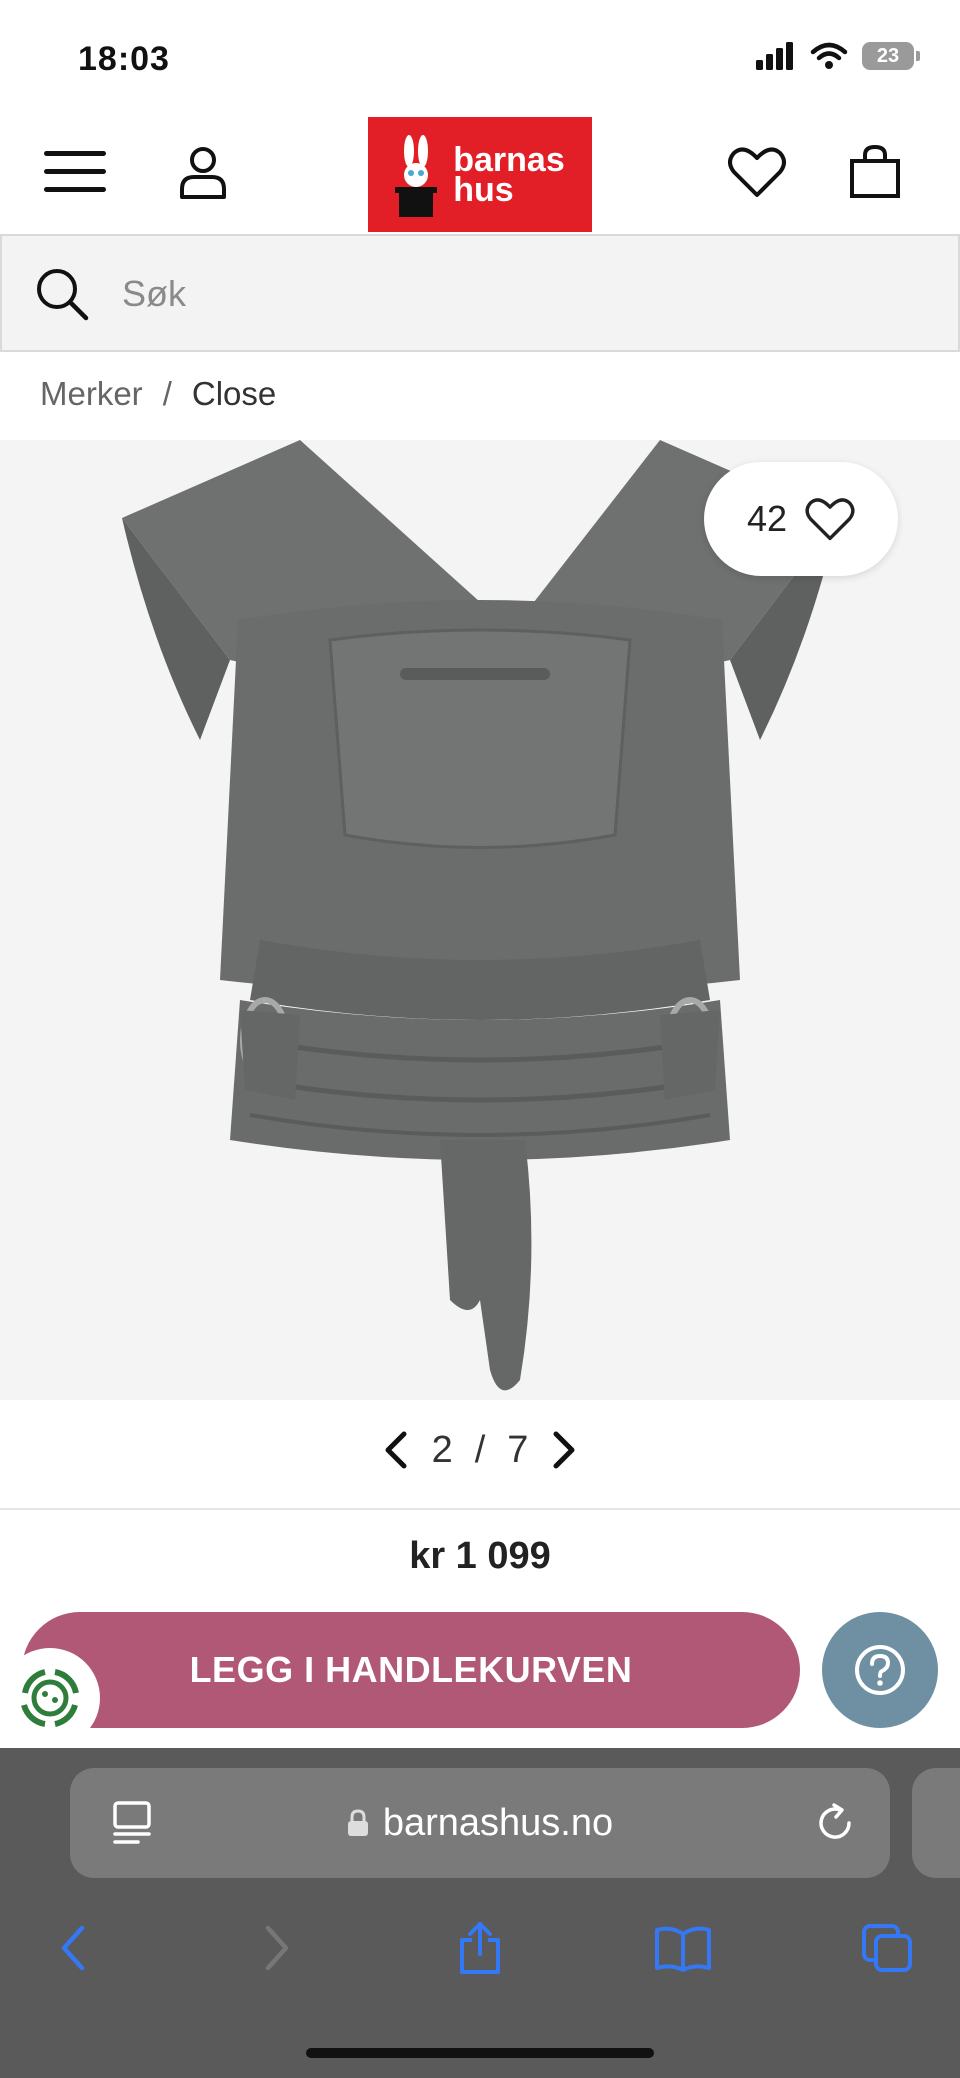 This screenshot has height=2078, width=960. Describe the element at coordinates (801, 519) in the screenshot. I see `favorite-toggle: 42` at that location.